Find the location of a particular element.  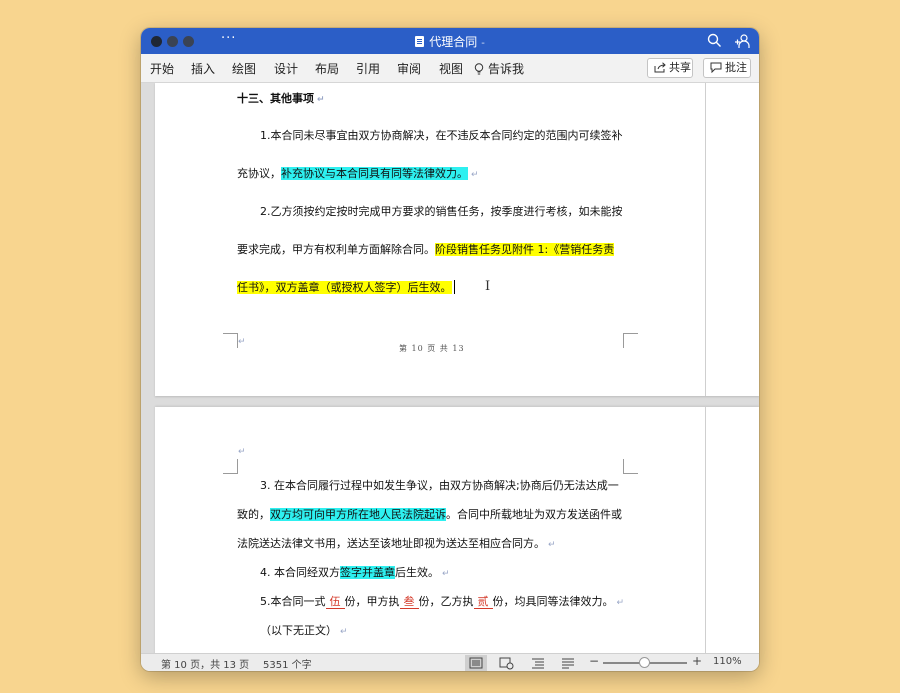

tab-design: 设计 is located at coordinates (286, 68).